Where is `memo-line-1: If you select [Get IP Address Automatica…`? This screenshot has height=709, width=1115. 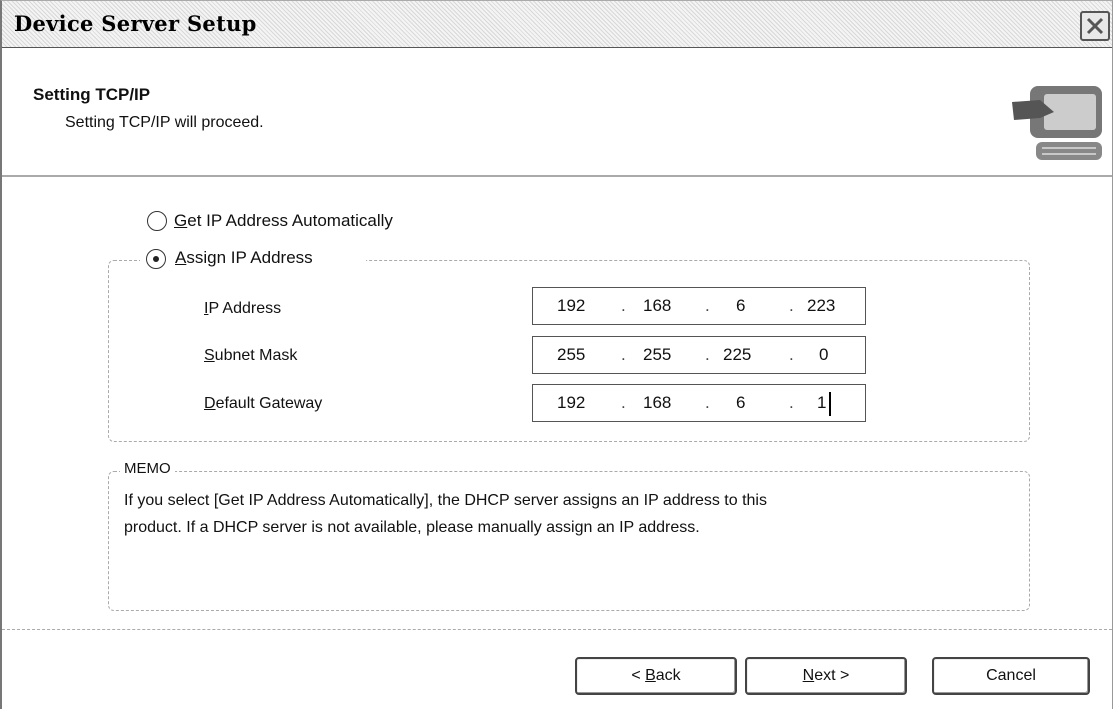 memo-line-1: If you select [Get IP Address Automatica… is located at coordinates (445, 500).